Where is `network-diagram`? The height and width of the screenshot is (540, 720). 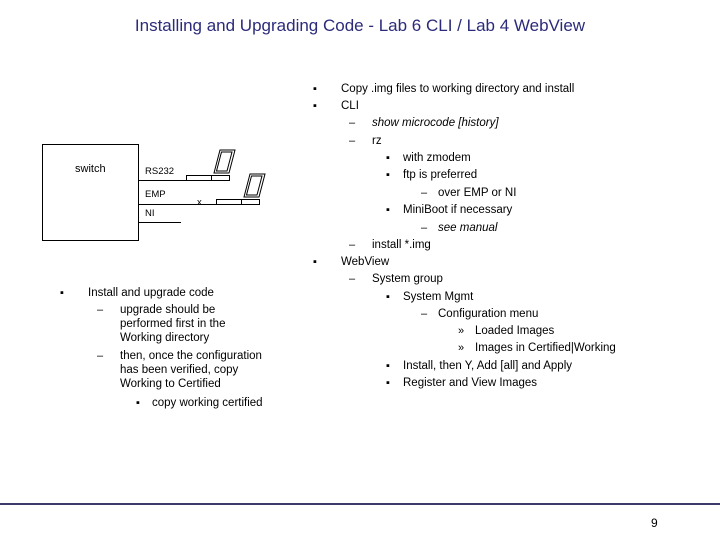
network-diagram is located at coordinates (154, 192).